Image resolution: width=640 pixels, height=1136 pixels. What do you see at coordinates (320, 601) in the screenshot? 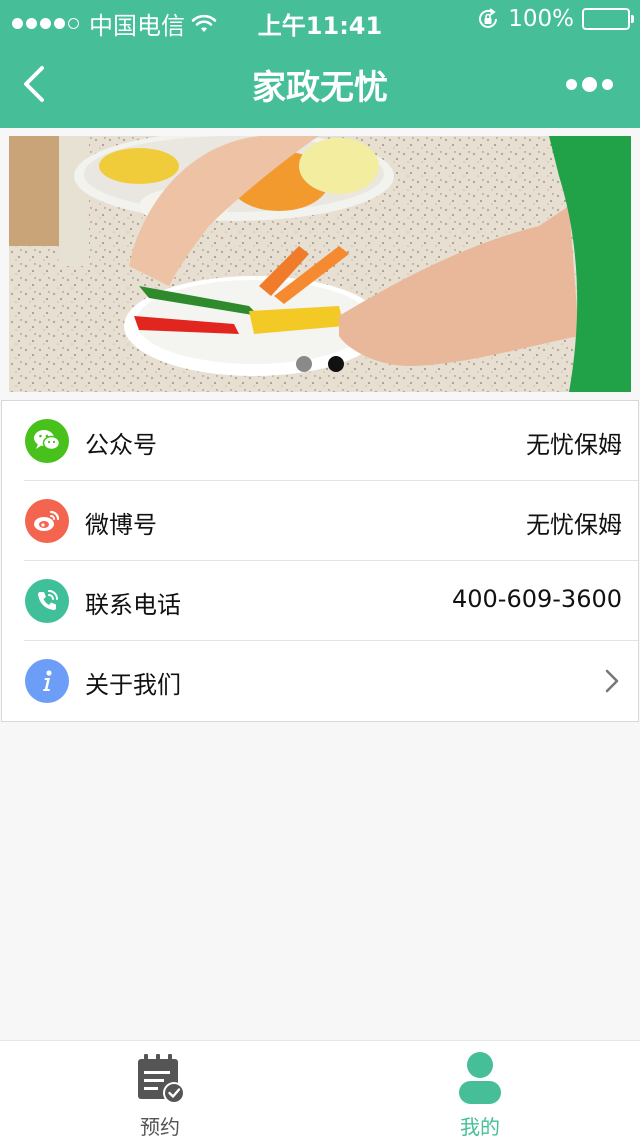
I see `list-item-phone: 联系电话 400-609-3600` at bounding box center [320, 601].